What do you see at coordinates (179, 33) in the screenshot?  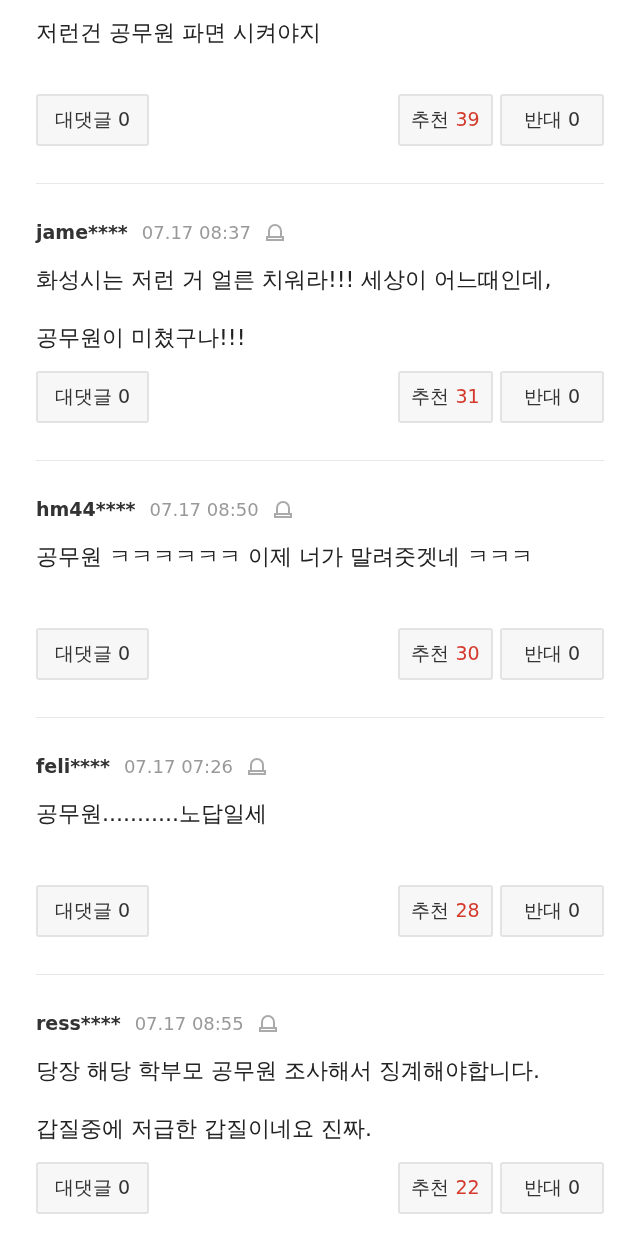 I see `comment-text: 저런건 공무원 파면 시켜야지` at bounding box center [179, 33].